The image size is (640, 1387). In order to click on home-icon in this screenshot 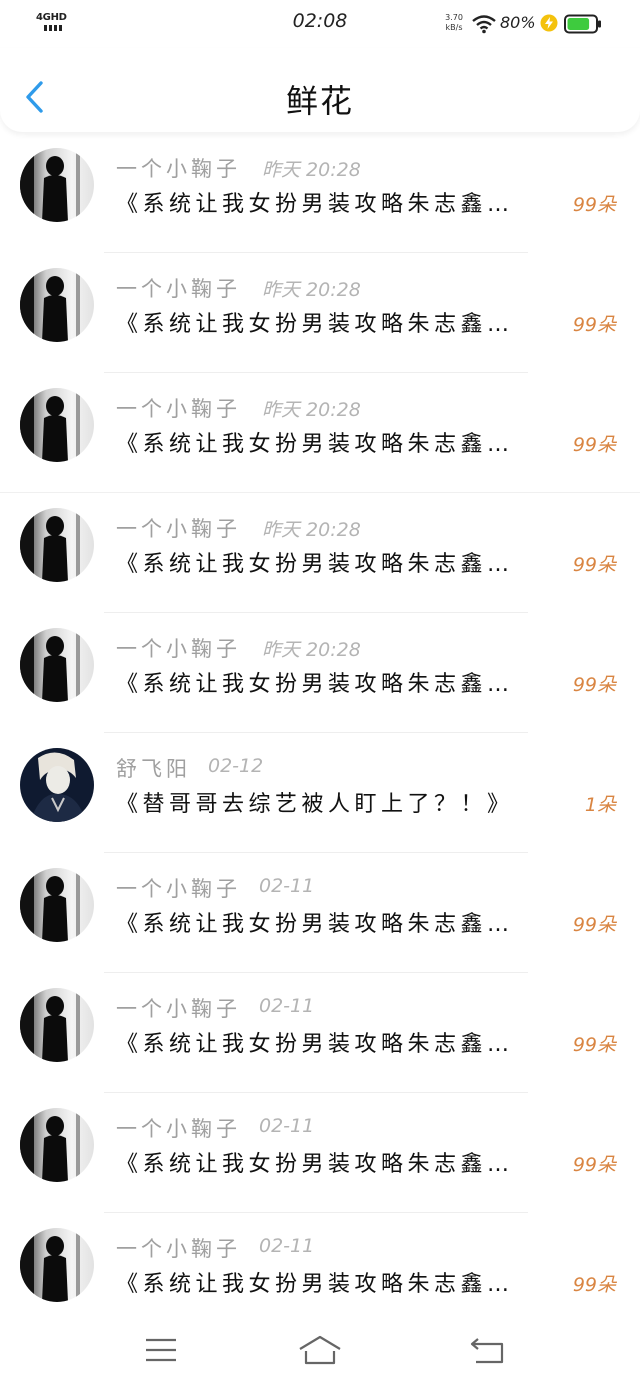, I will do `click(320, 1350)`.